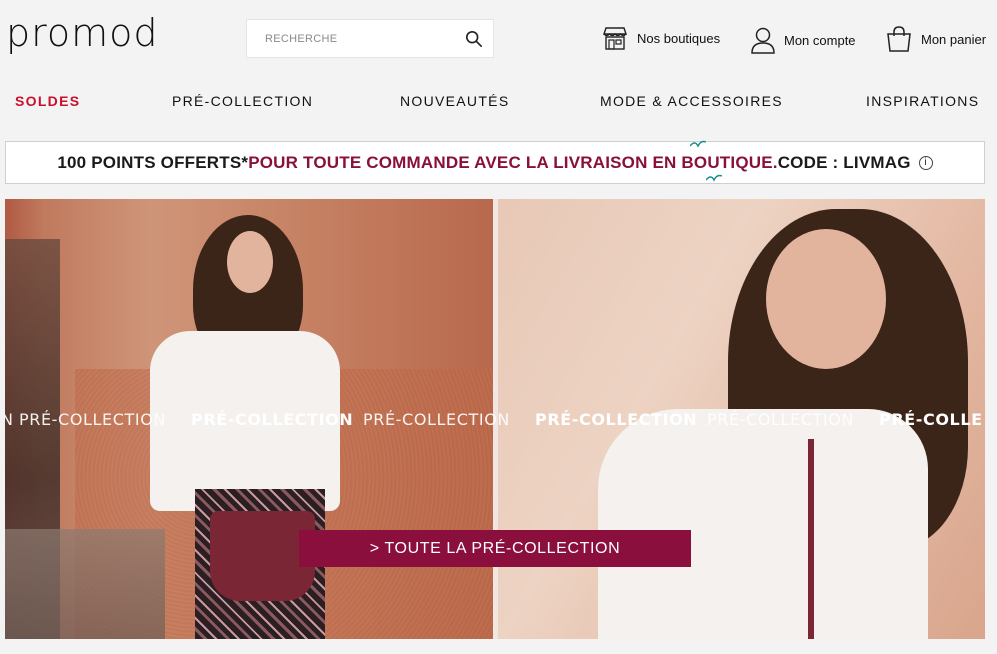 The image size is (997, 654). What do you see at coordinates (82, 33) in the screenshot?
I see `promod-logo: promod` at bounding box center [82, 33].